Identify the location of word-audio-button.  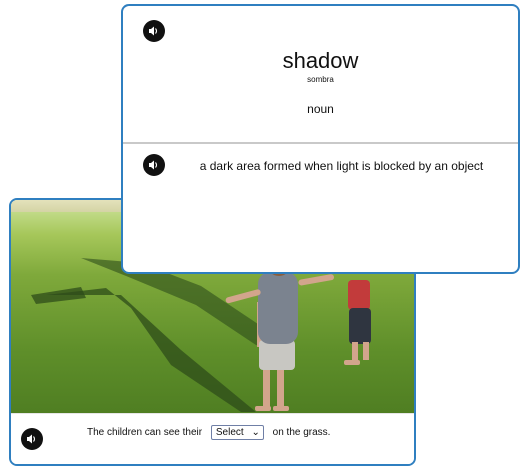
(154, 31).